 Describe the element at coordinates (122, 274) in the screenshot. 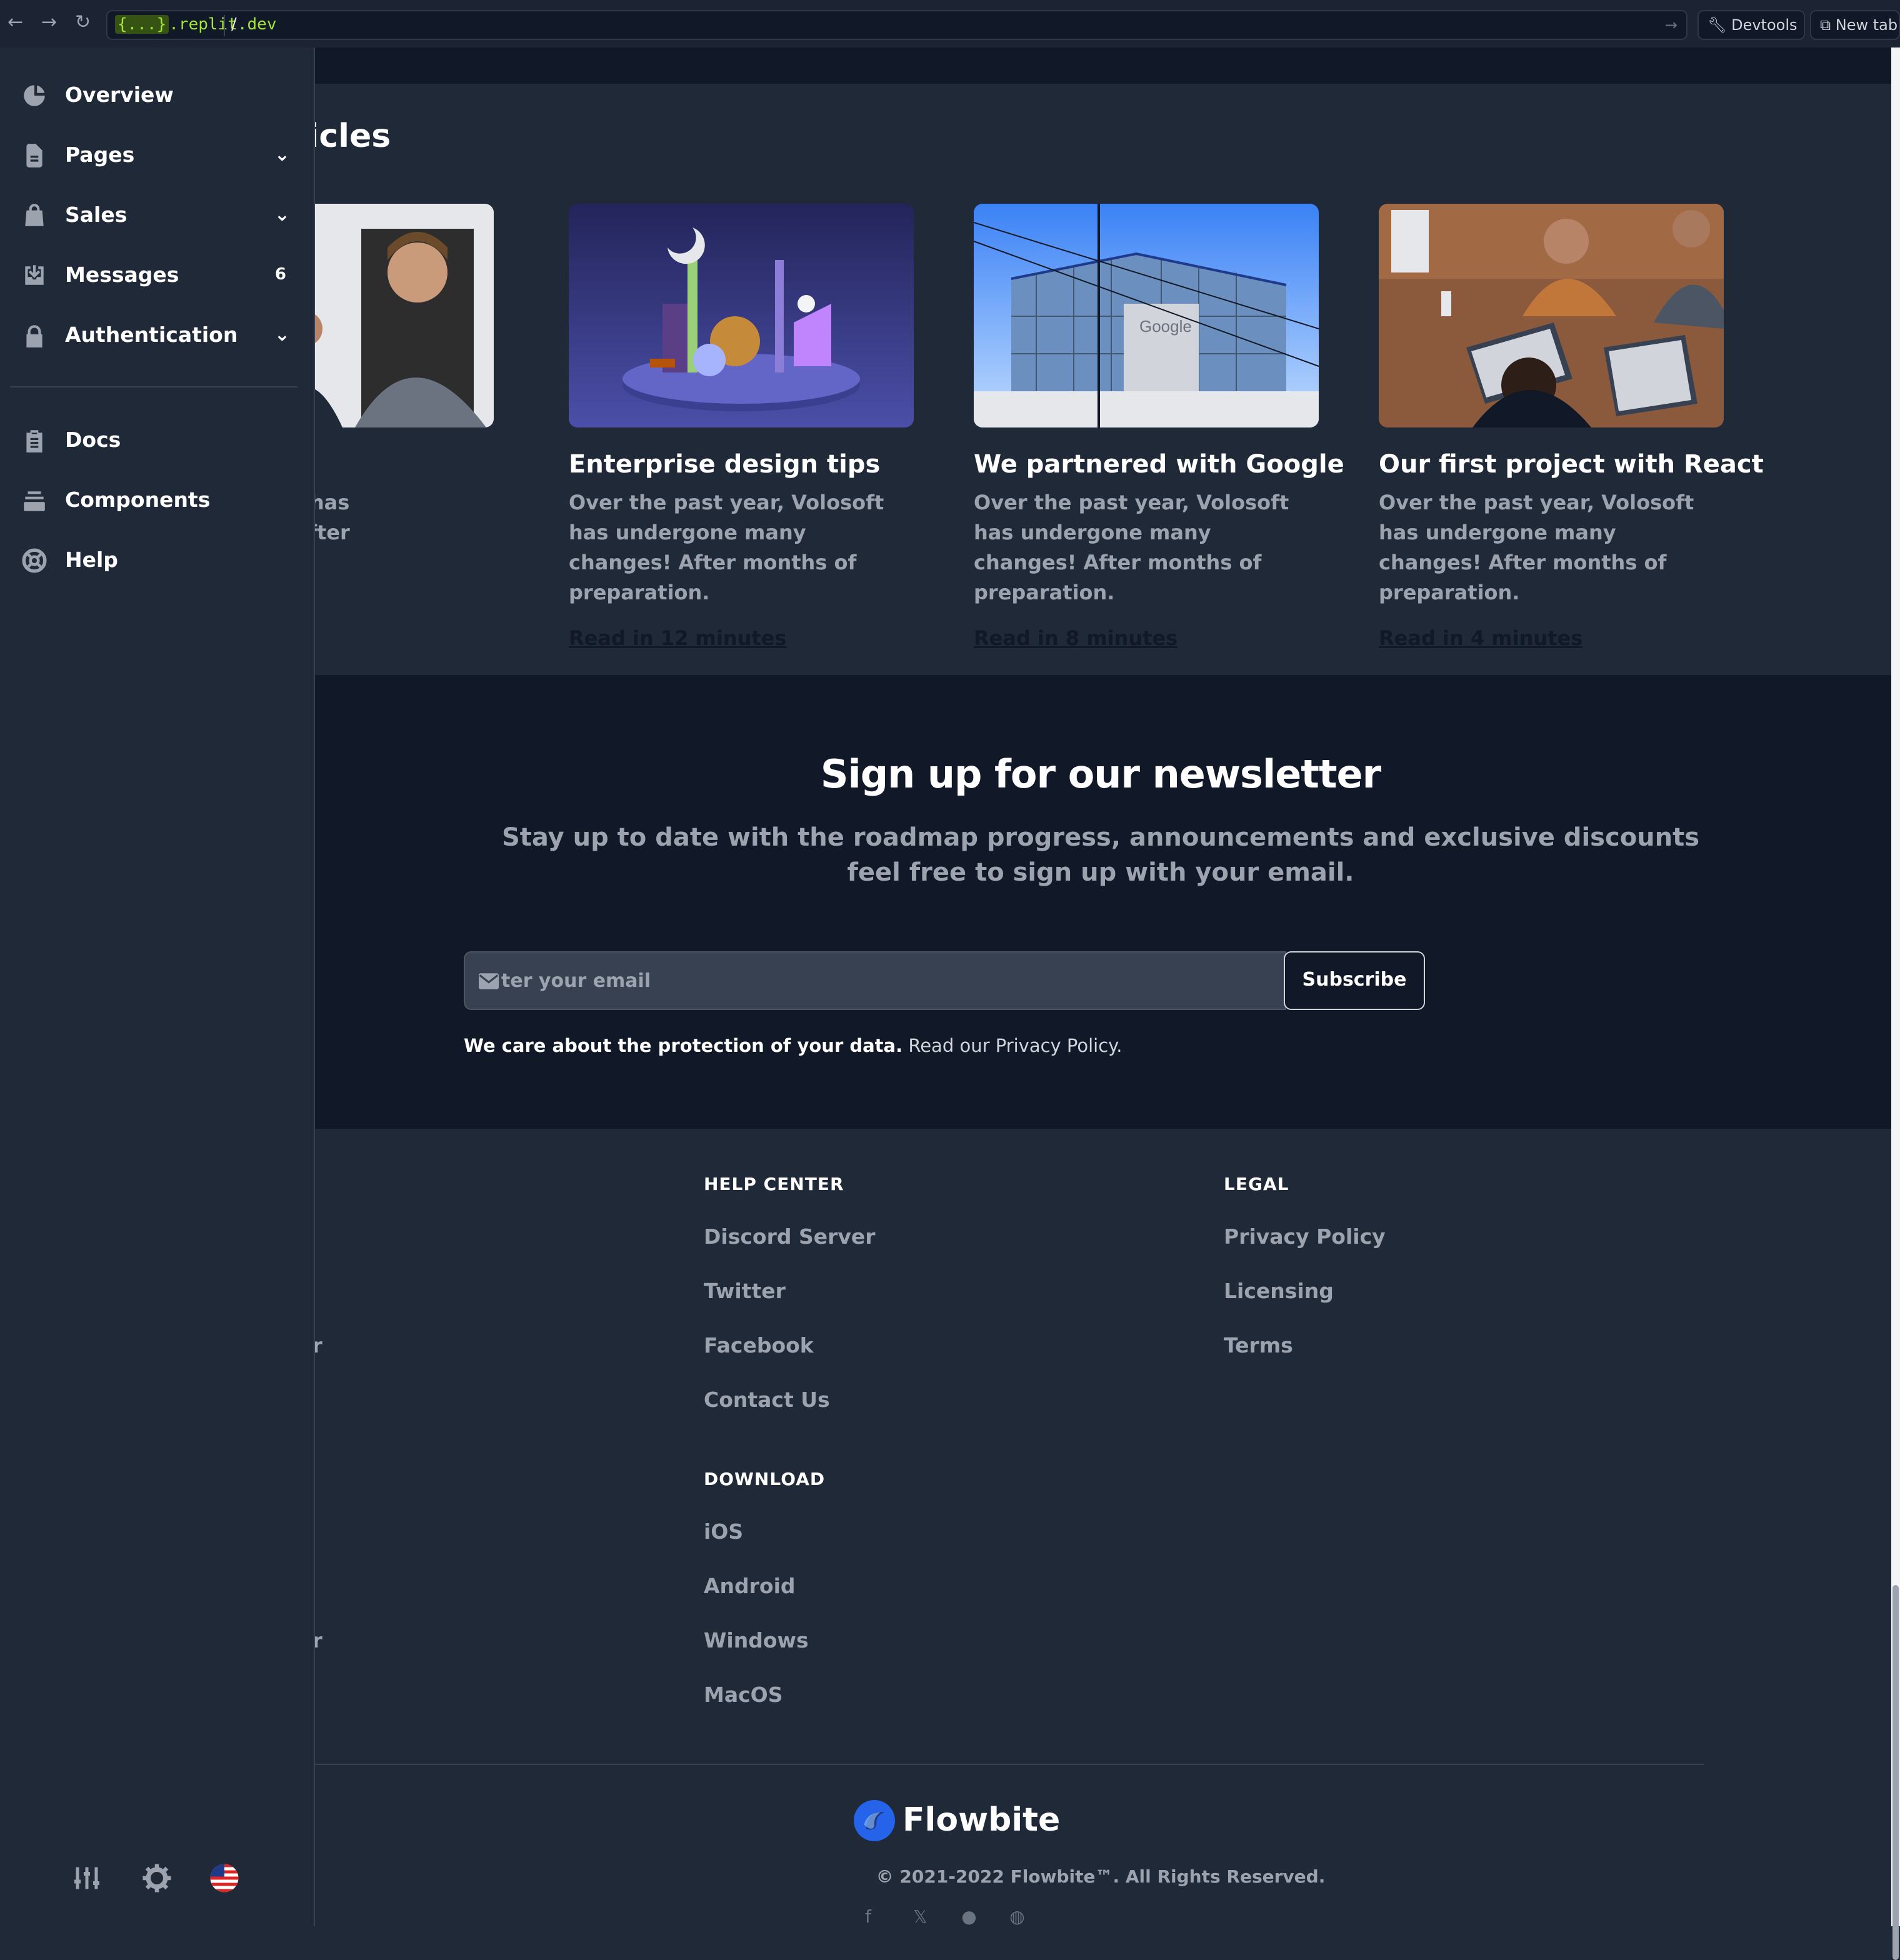

I see `sidebar-item-label: Messages` at that location.